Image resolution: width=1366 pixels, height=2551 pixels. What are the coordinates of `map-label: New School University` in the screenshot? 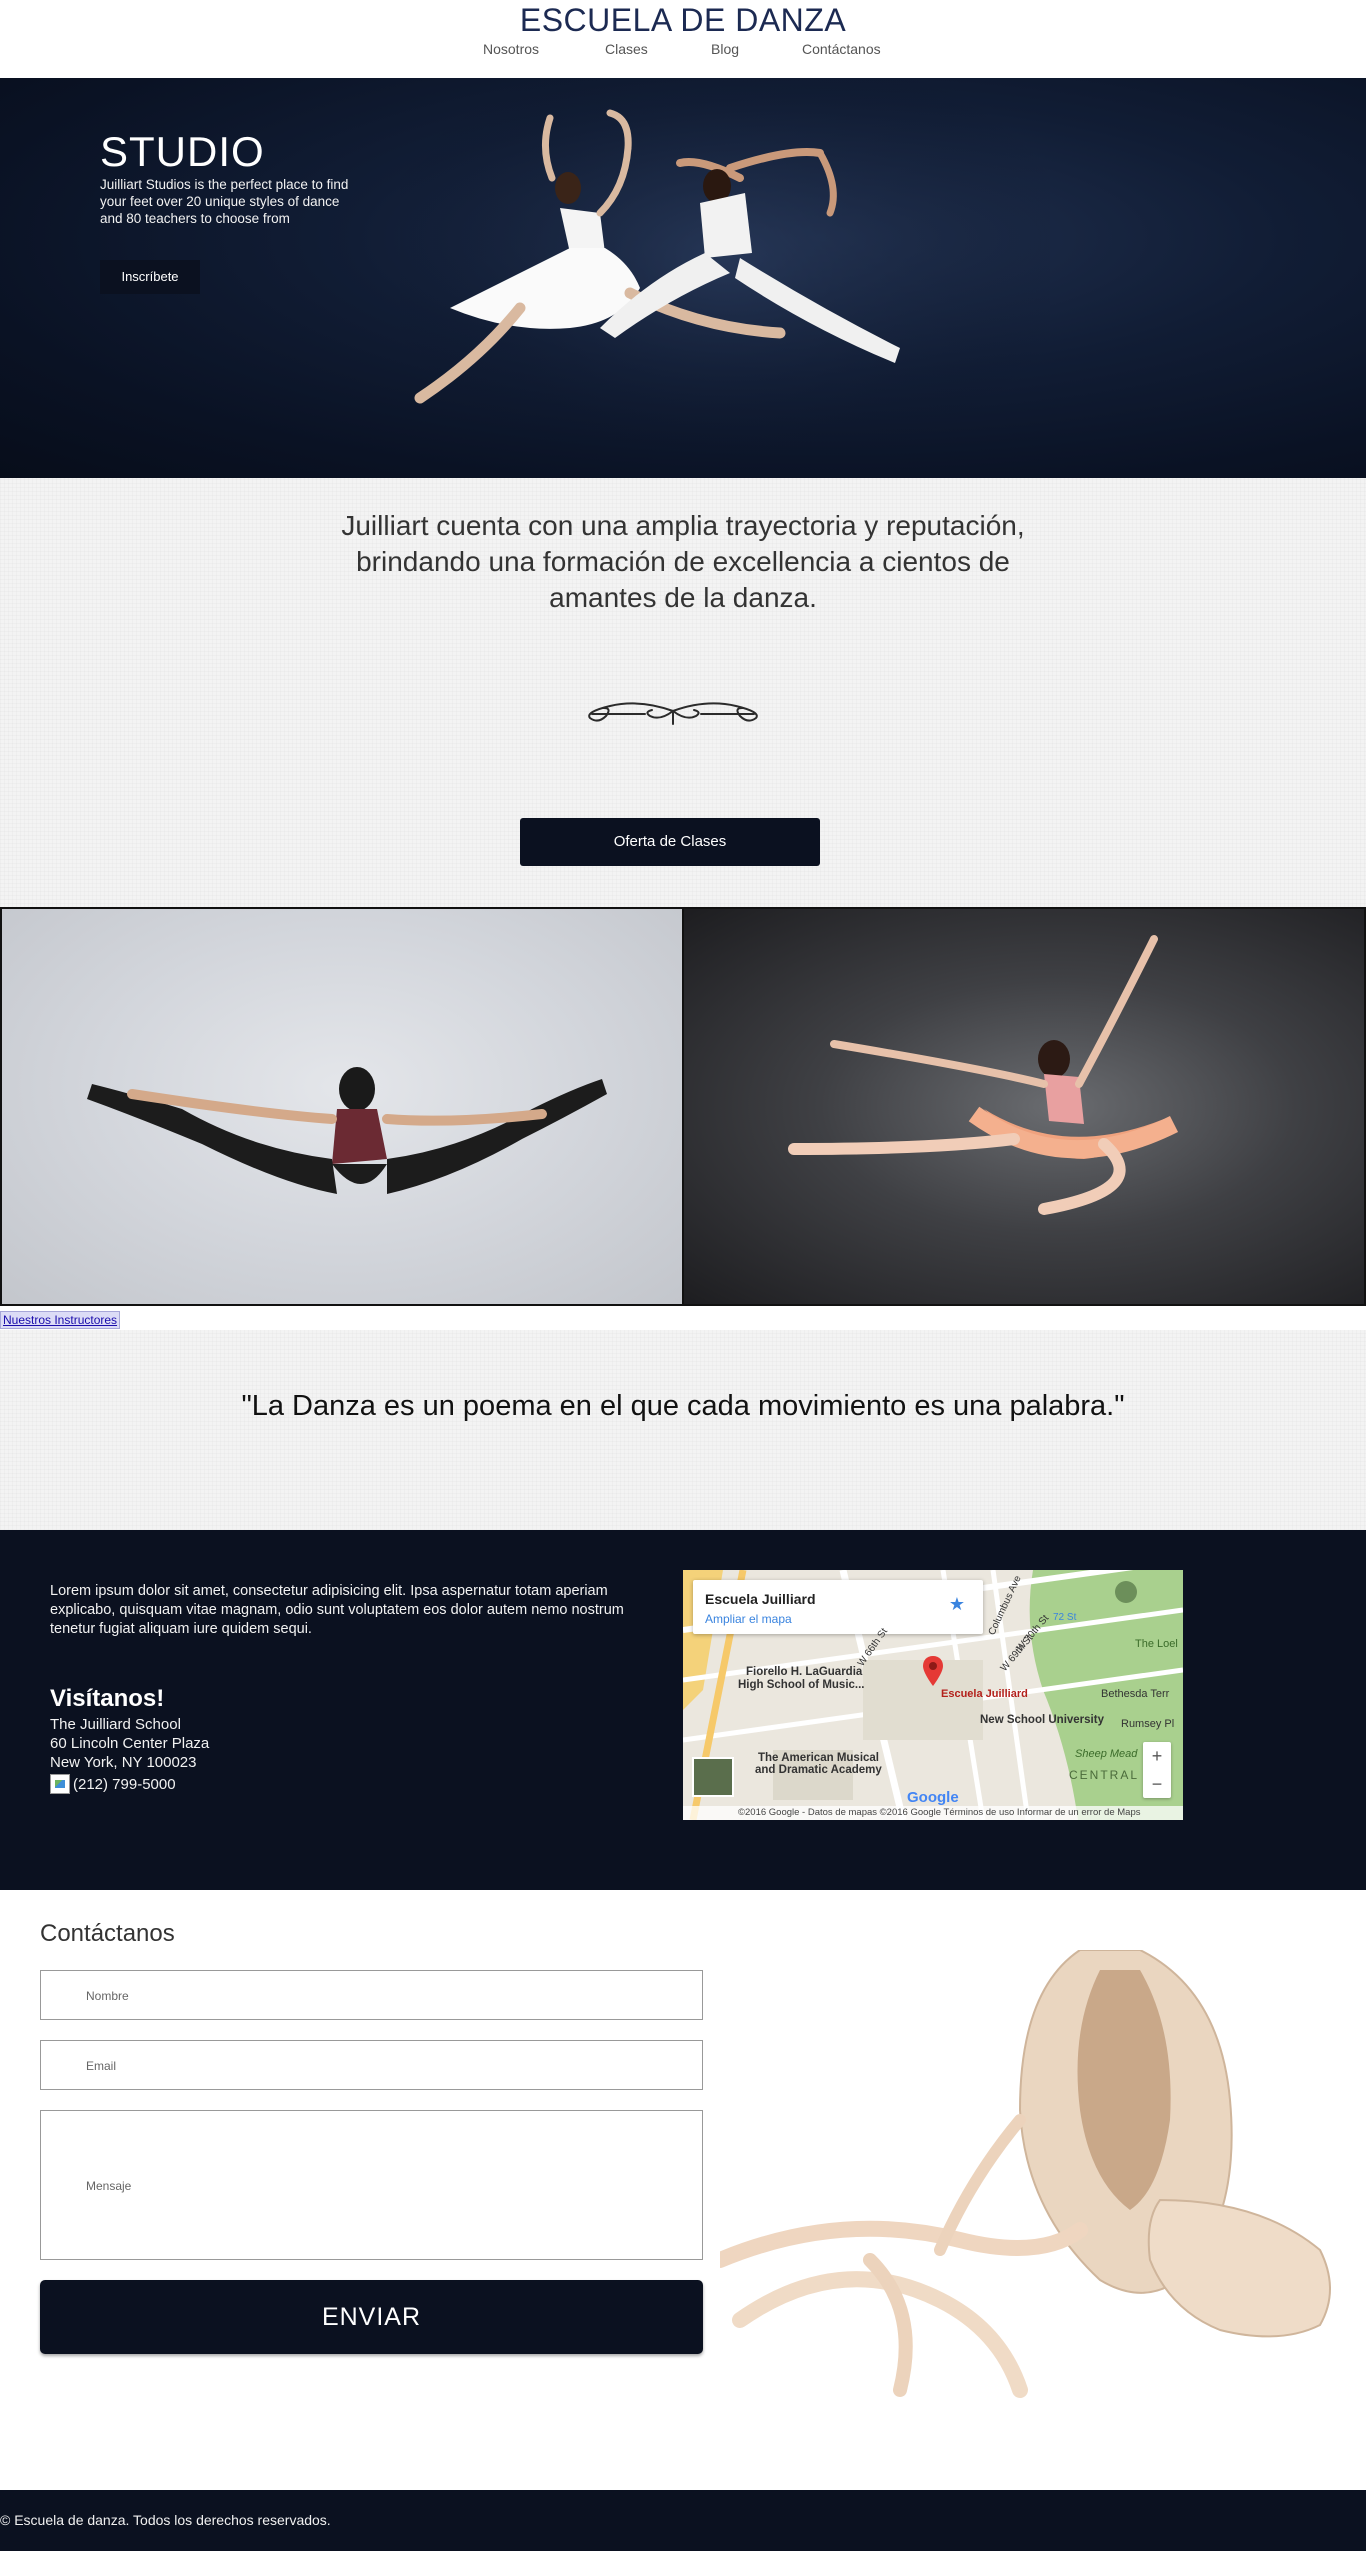 It's located at (1042, 1720).